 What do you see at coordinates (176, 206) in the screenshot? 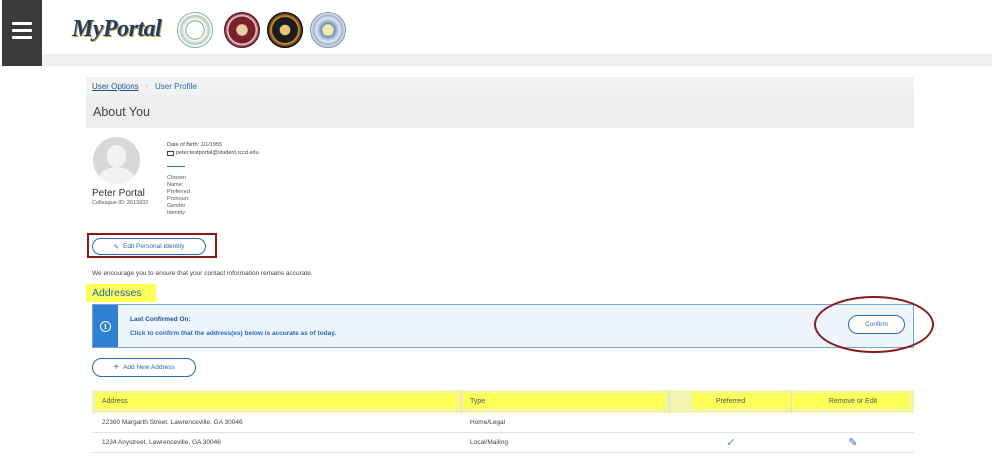
I see `gender-label: Gender` at bounding box center [176, 206].